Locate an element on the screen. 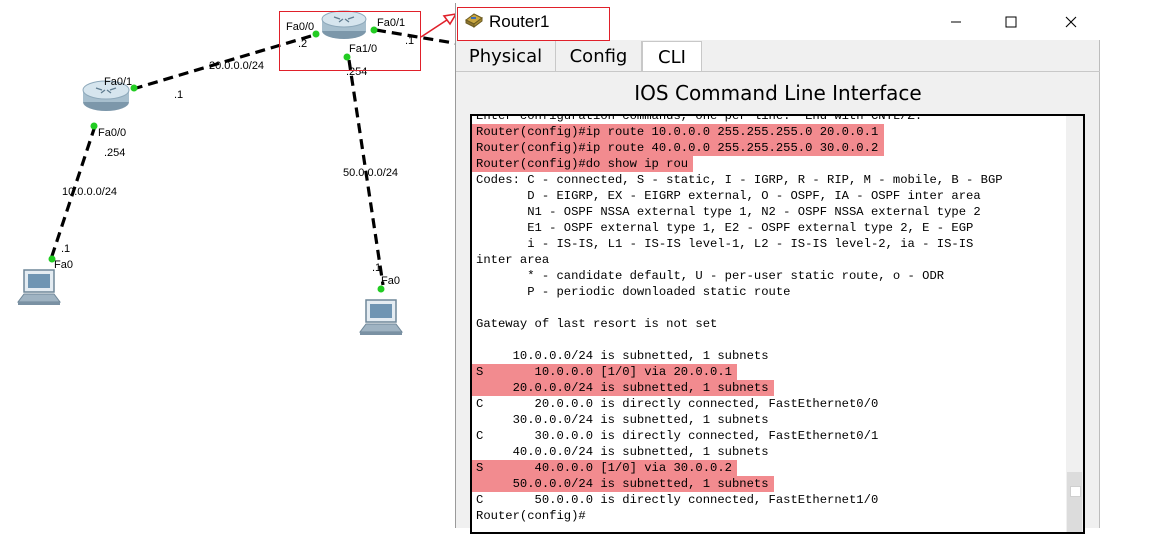  cli-line-text: S 10.0.0.0 [1/0] via 20.0.0.1 is located at coordinates (604, 372).